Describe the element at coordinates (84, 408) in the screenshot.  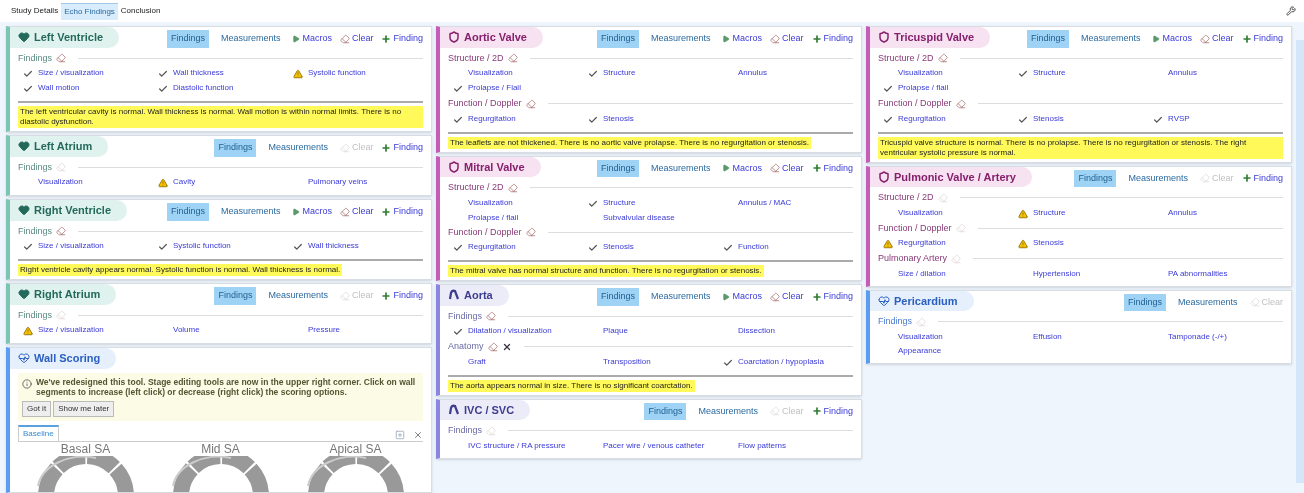
I see `notice-button: Show me later` at that location.